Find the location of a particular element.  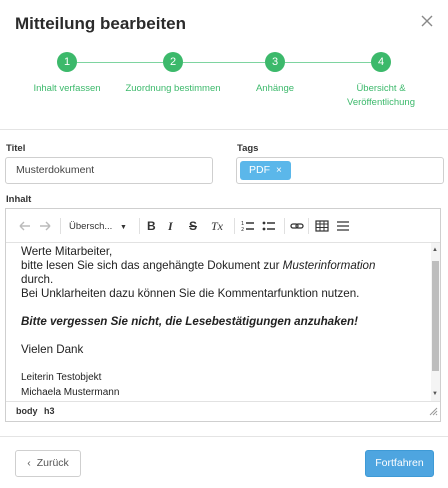

ordered-list-icon: 12 is located at coordinates (248, 227).